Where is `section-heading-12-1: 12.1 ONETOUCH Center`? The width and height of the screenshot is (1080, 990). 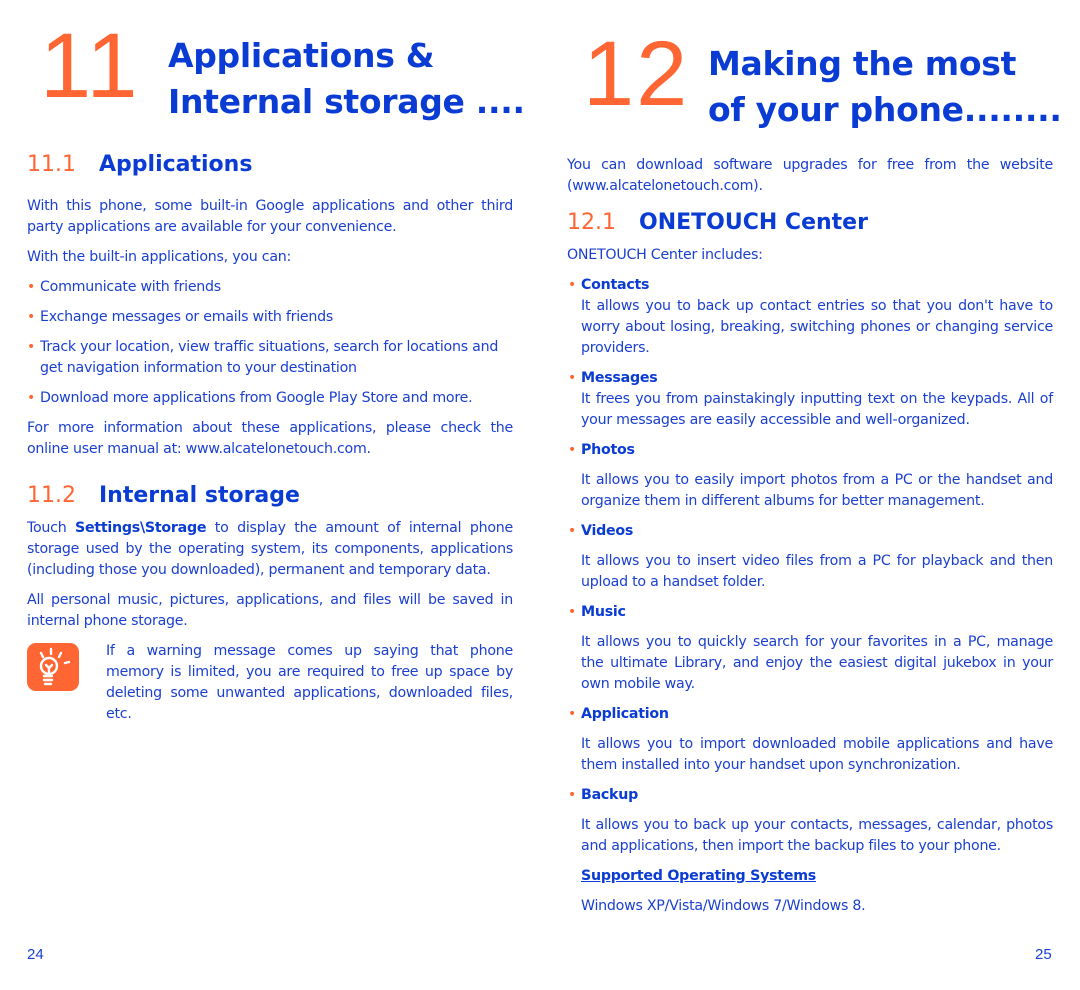
section-heading-12-1: 12.1 ONETOUCH Center is located at coordinates (717, 223).